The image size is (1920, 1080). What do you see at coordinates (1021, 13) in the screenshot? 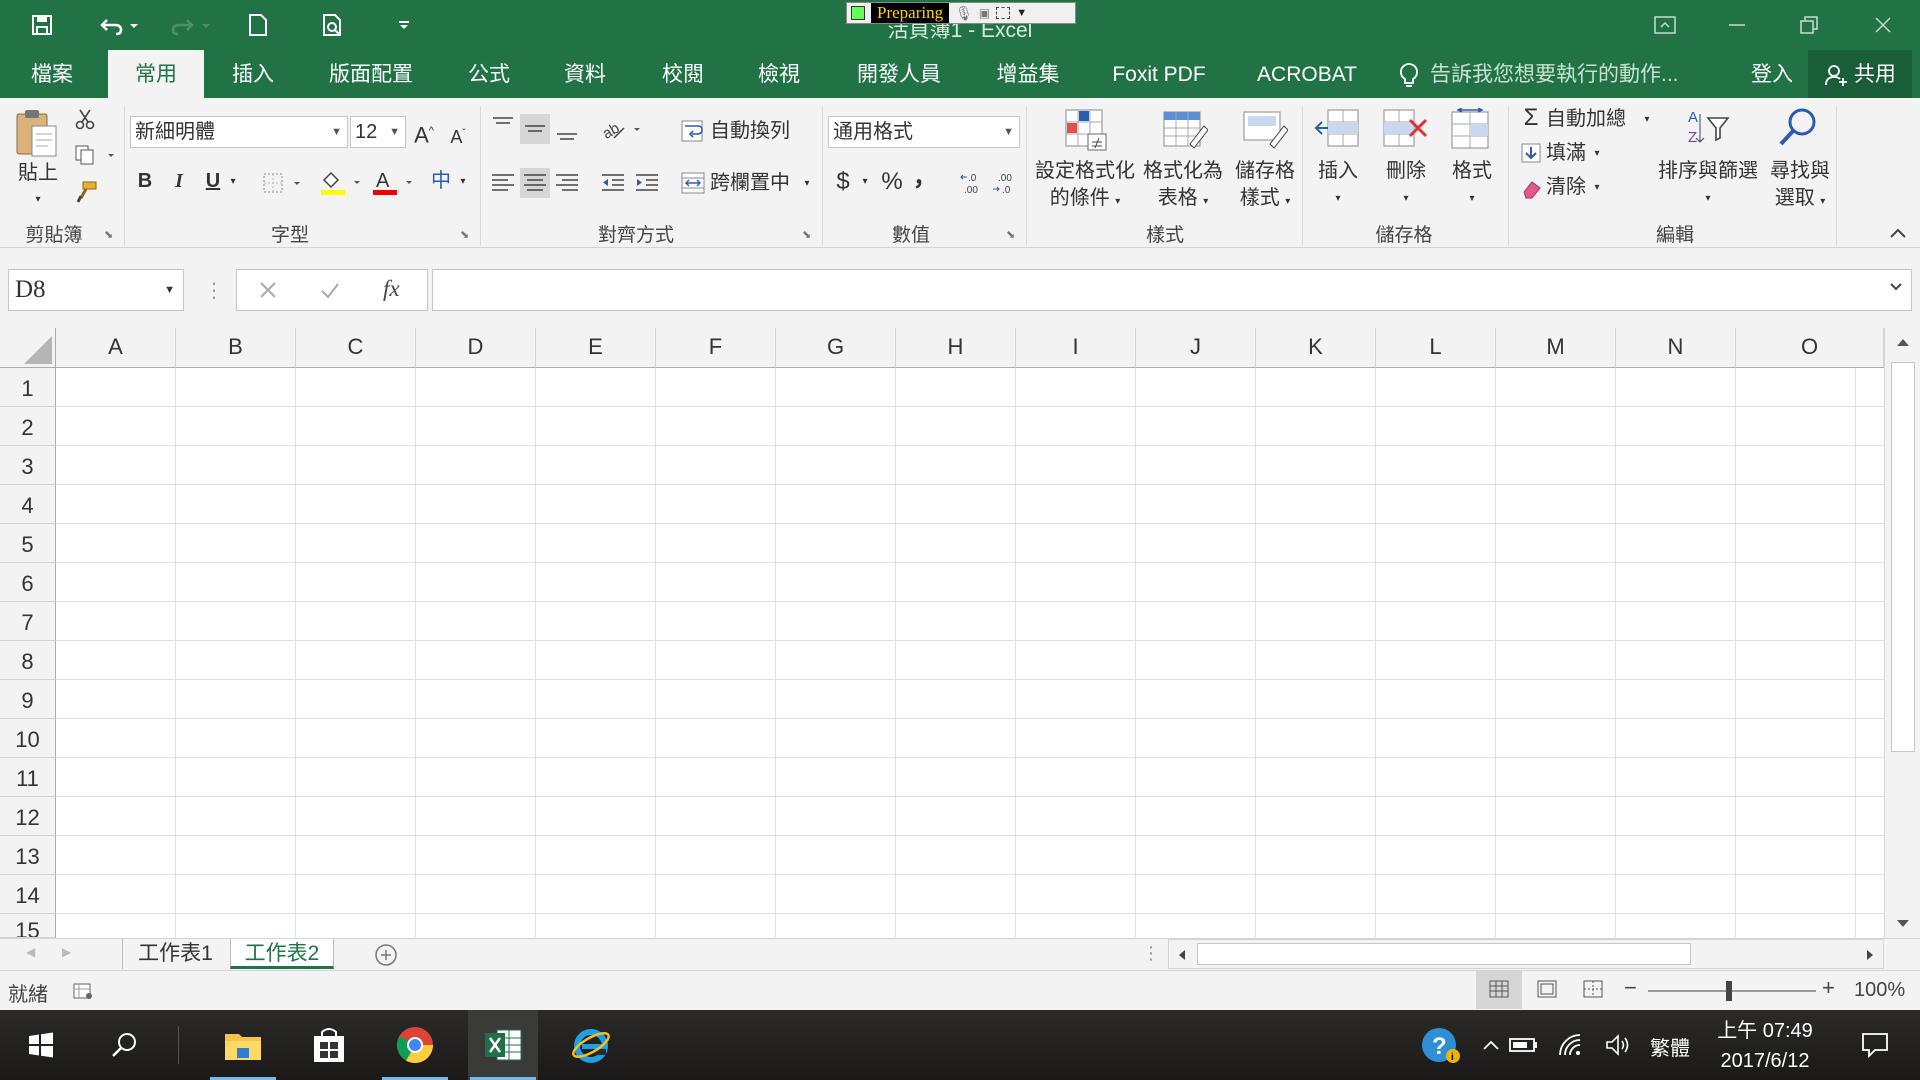
I see `recorder-menu-icon: ▼` at bounding box center [1021, 13].